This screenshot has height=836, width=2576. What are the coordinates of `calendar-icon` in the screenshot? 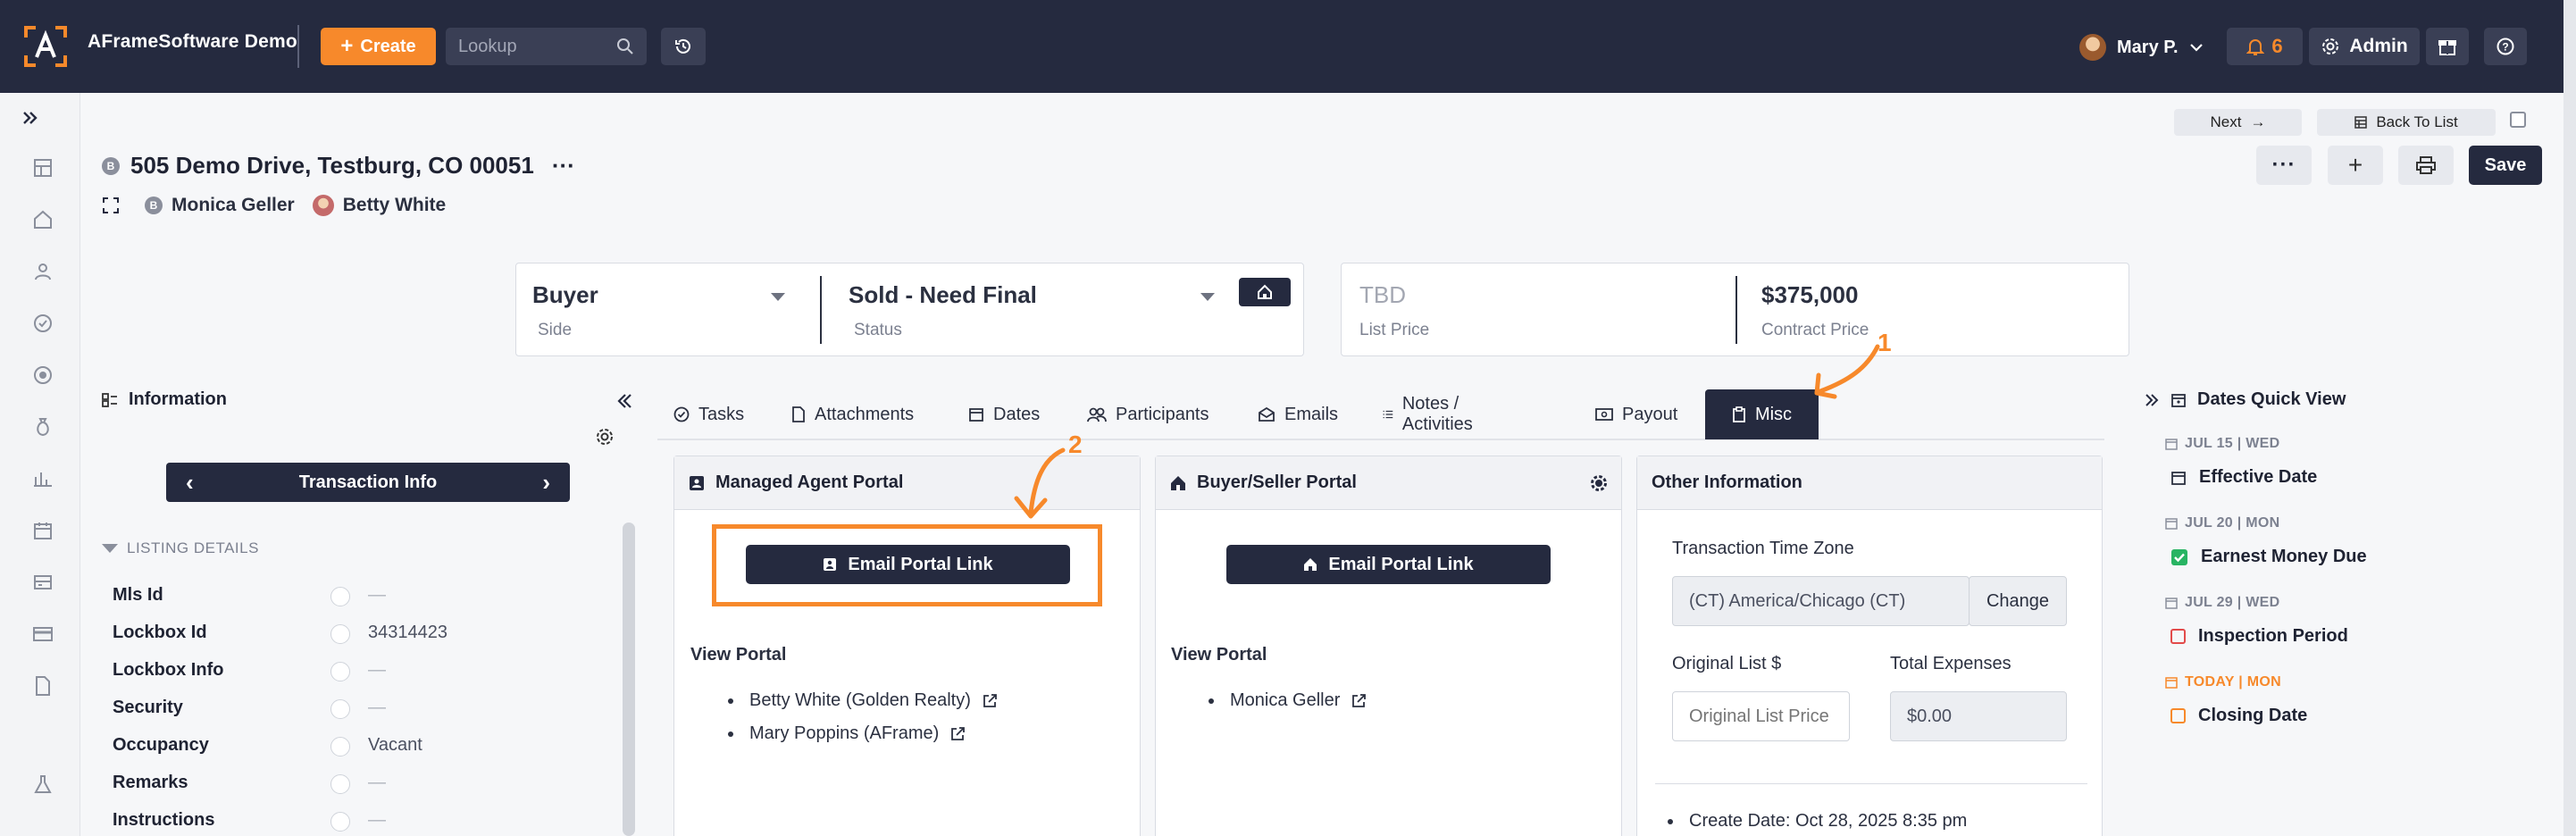 It's located at (43, 530).